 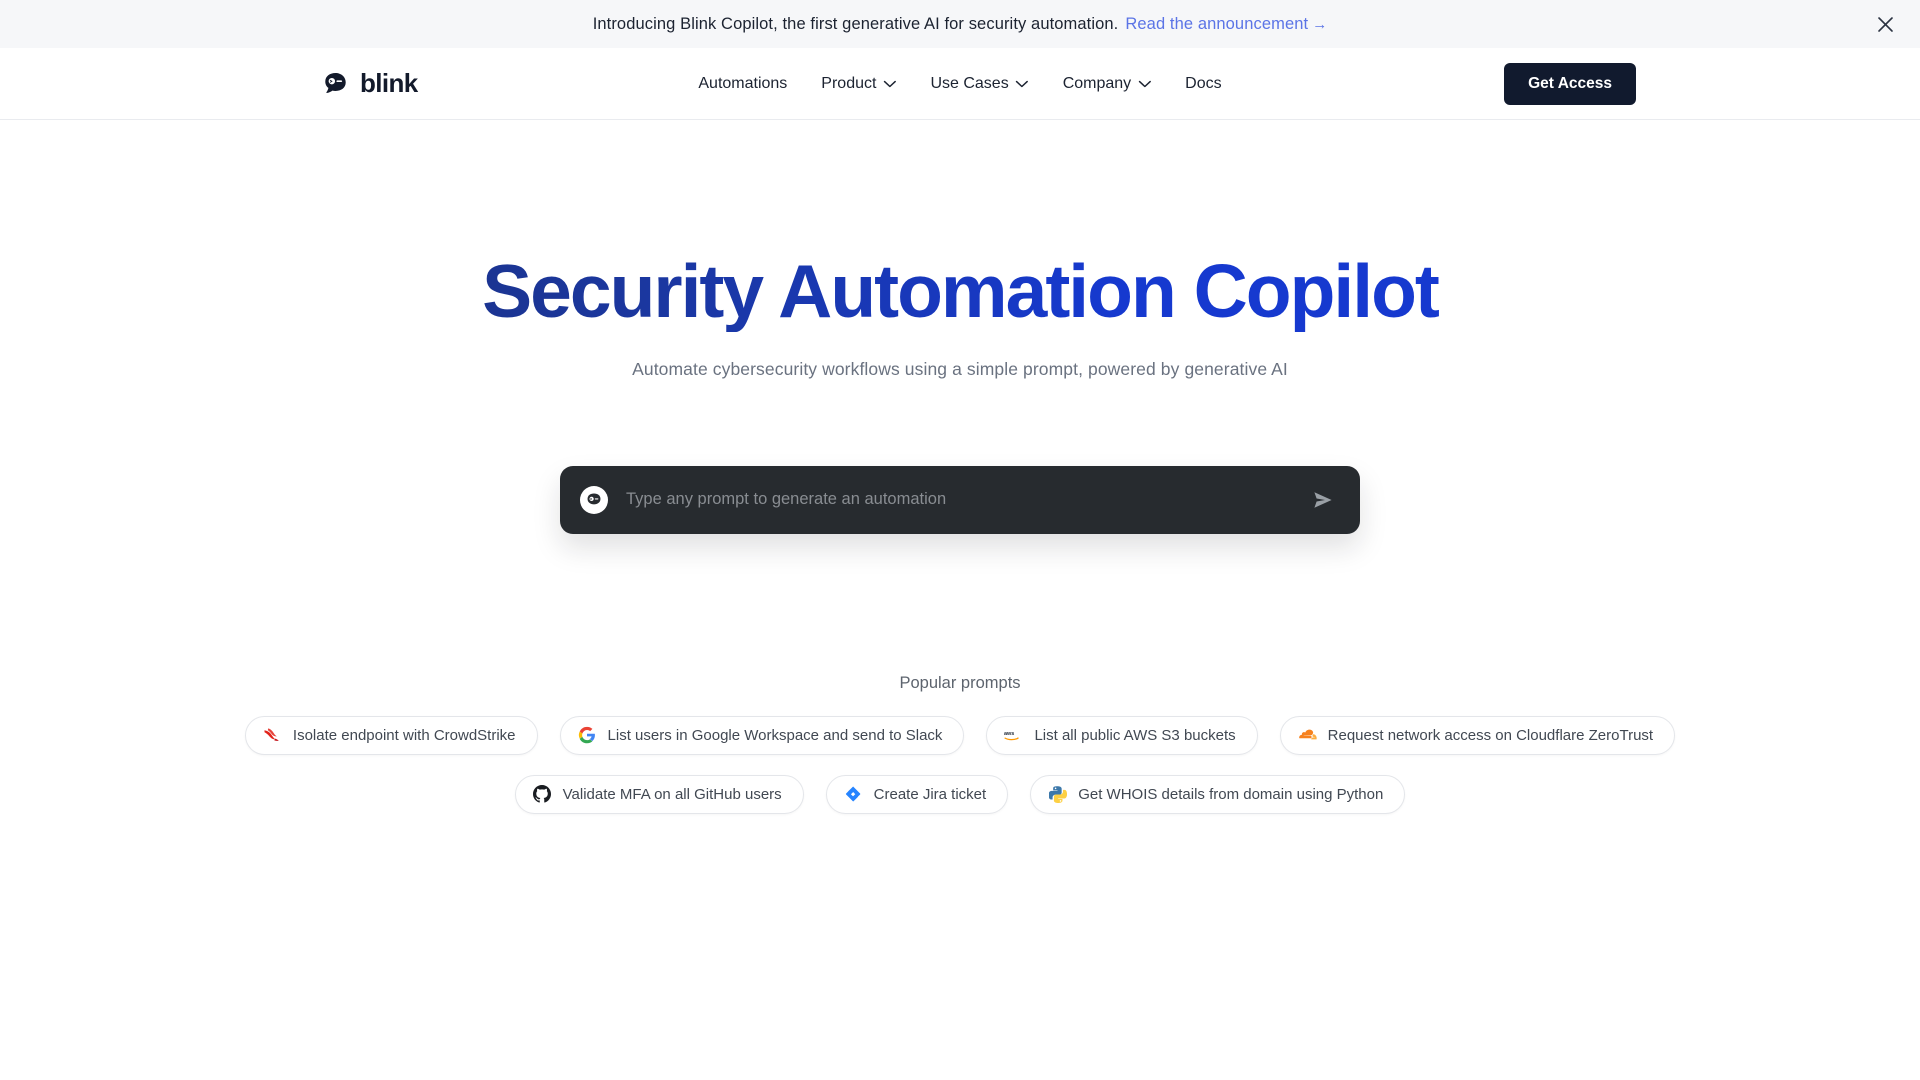 I want to click on prompt-area, so click(x=960, y=499).